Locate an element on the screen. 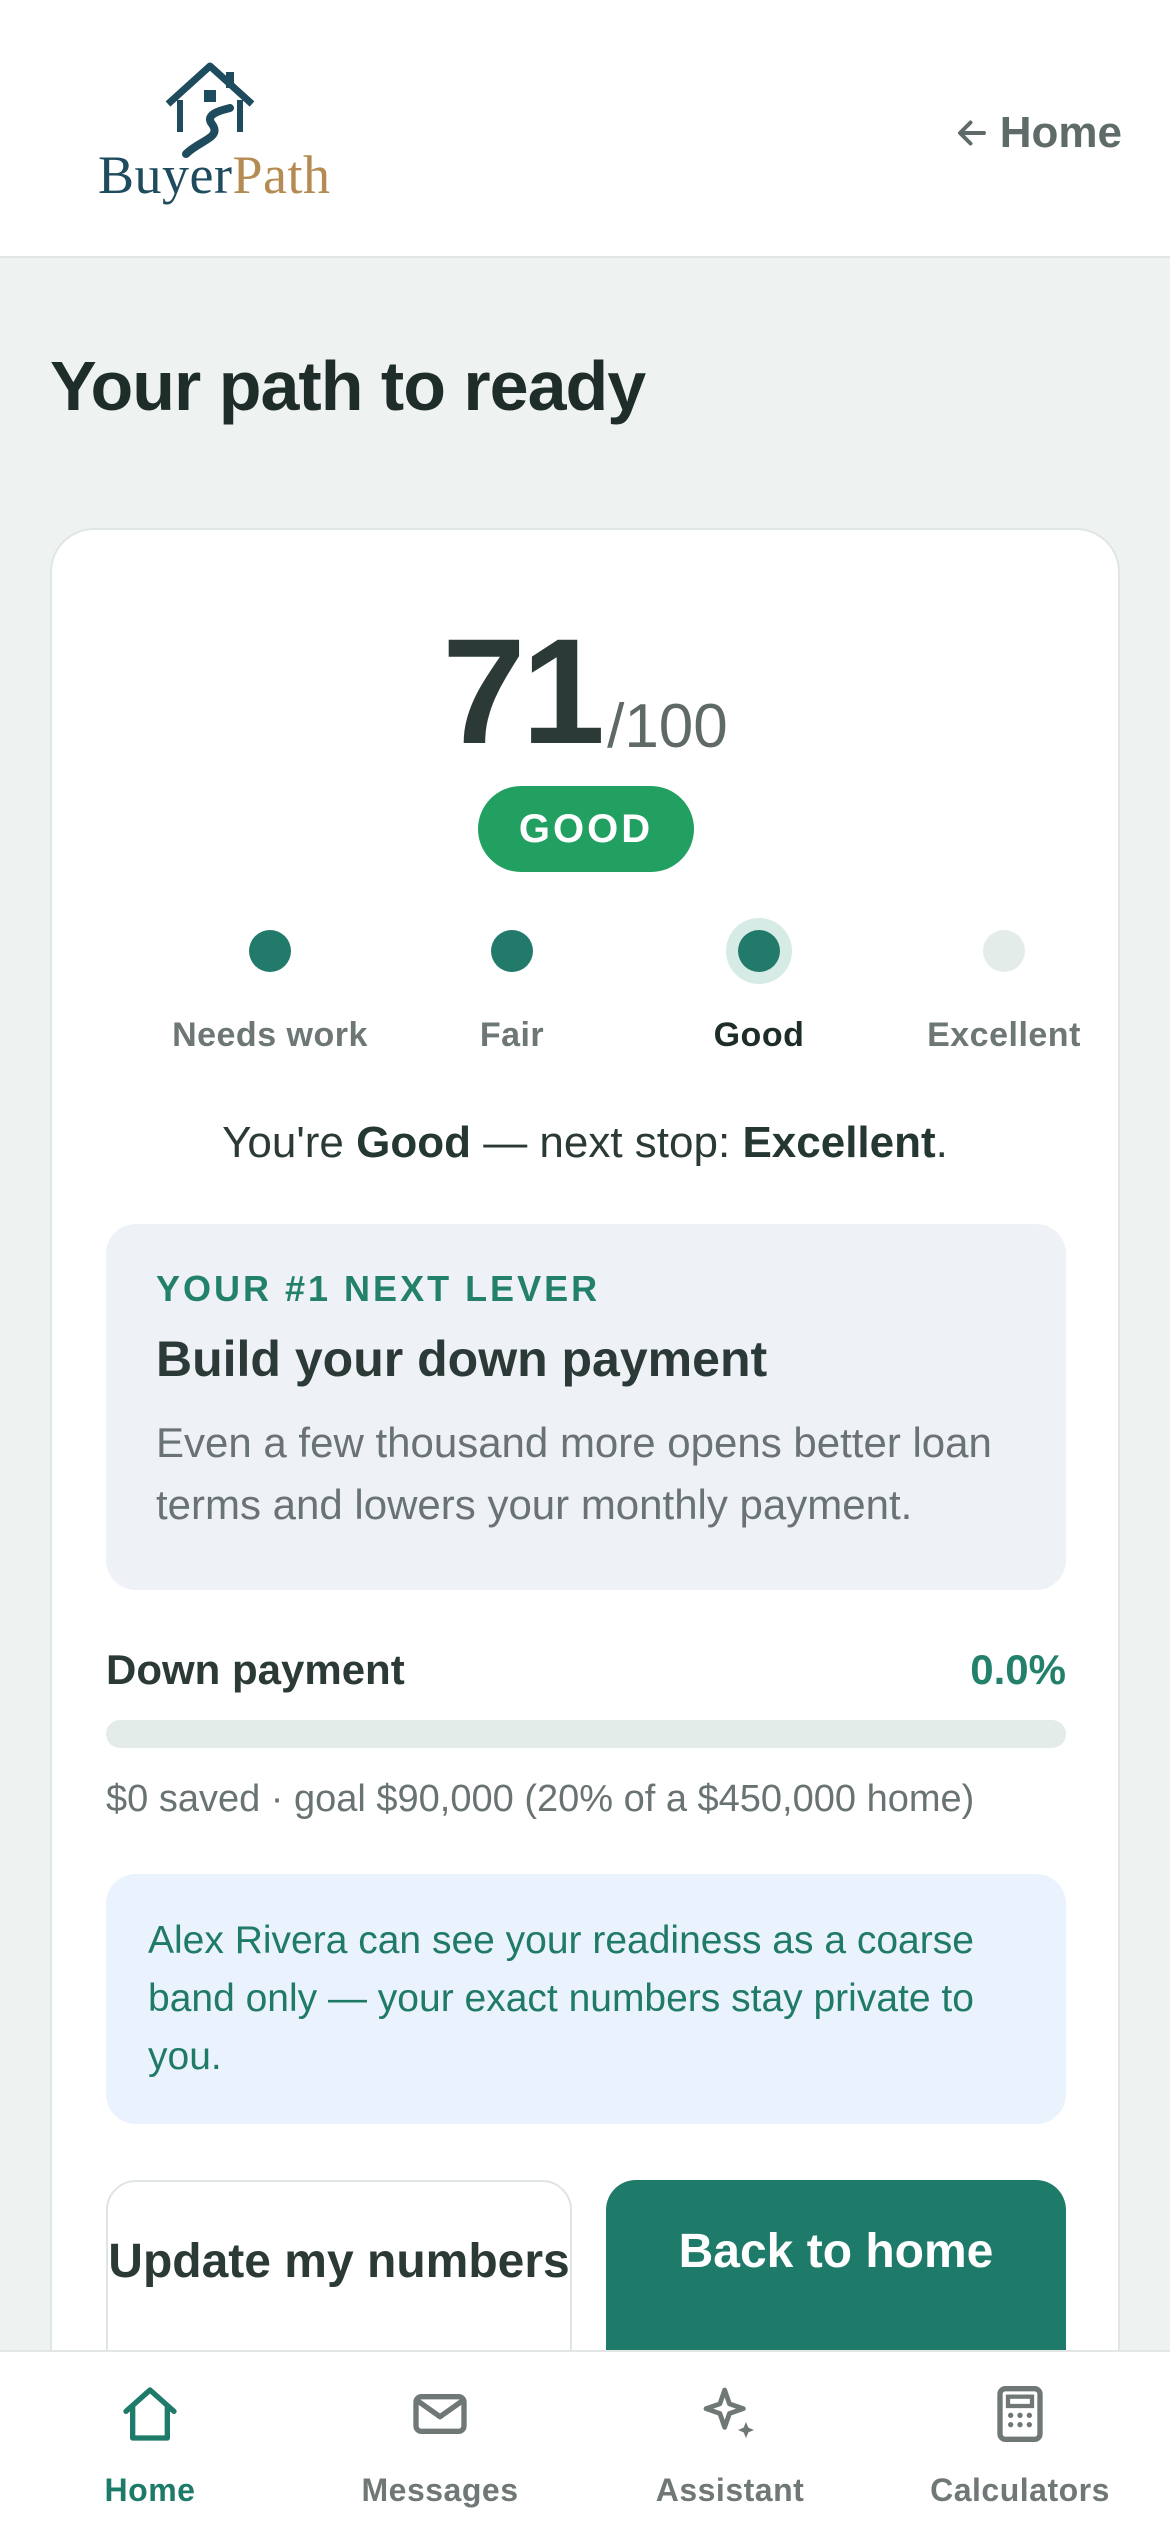  readiness-steps: Needs work Fair Good Excellent is located at coordinates (585, 1010).